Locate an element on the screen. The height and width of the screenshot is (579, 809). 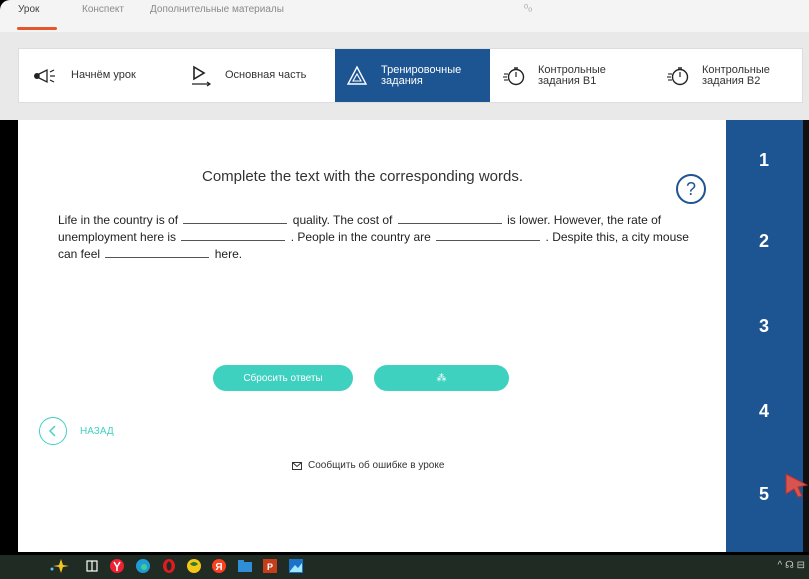
active-tab-underline is located at coordinates (37, 28).